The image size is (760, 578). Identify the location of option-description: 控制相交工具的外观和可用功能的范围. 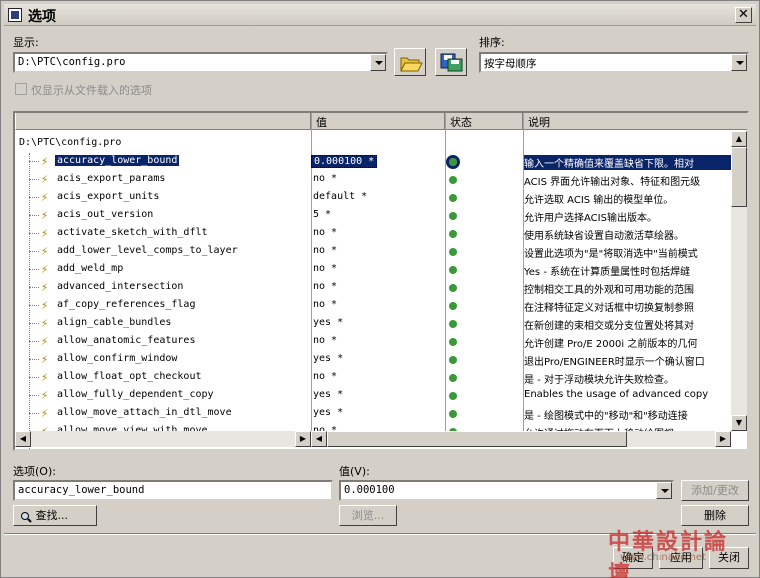
(609, 290).